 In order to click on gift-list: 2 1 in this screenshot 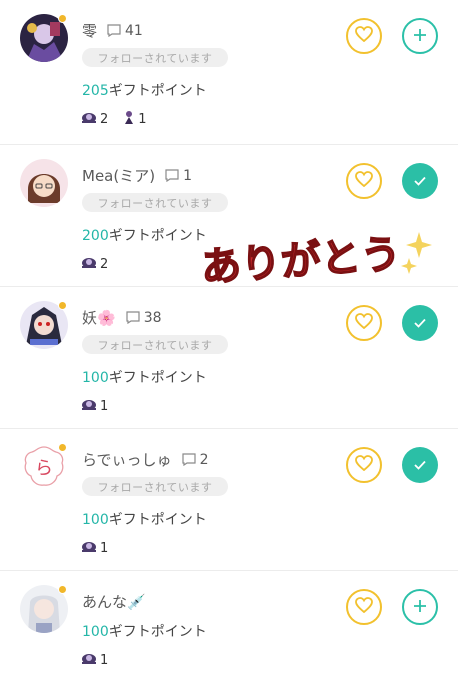, I will do `click(120, 119)`.